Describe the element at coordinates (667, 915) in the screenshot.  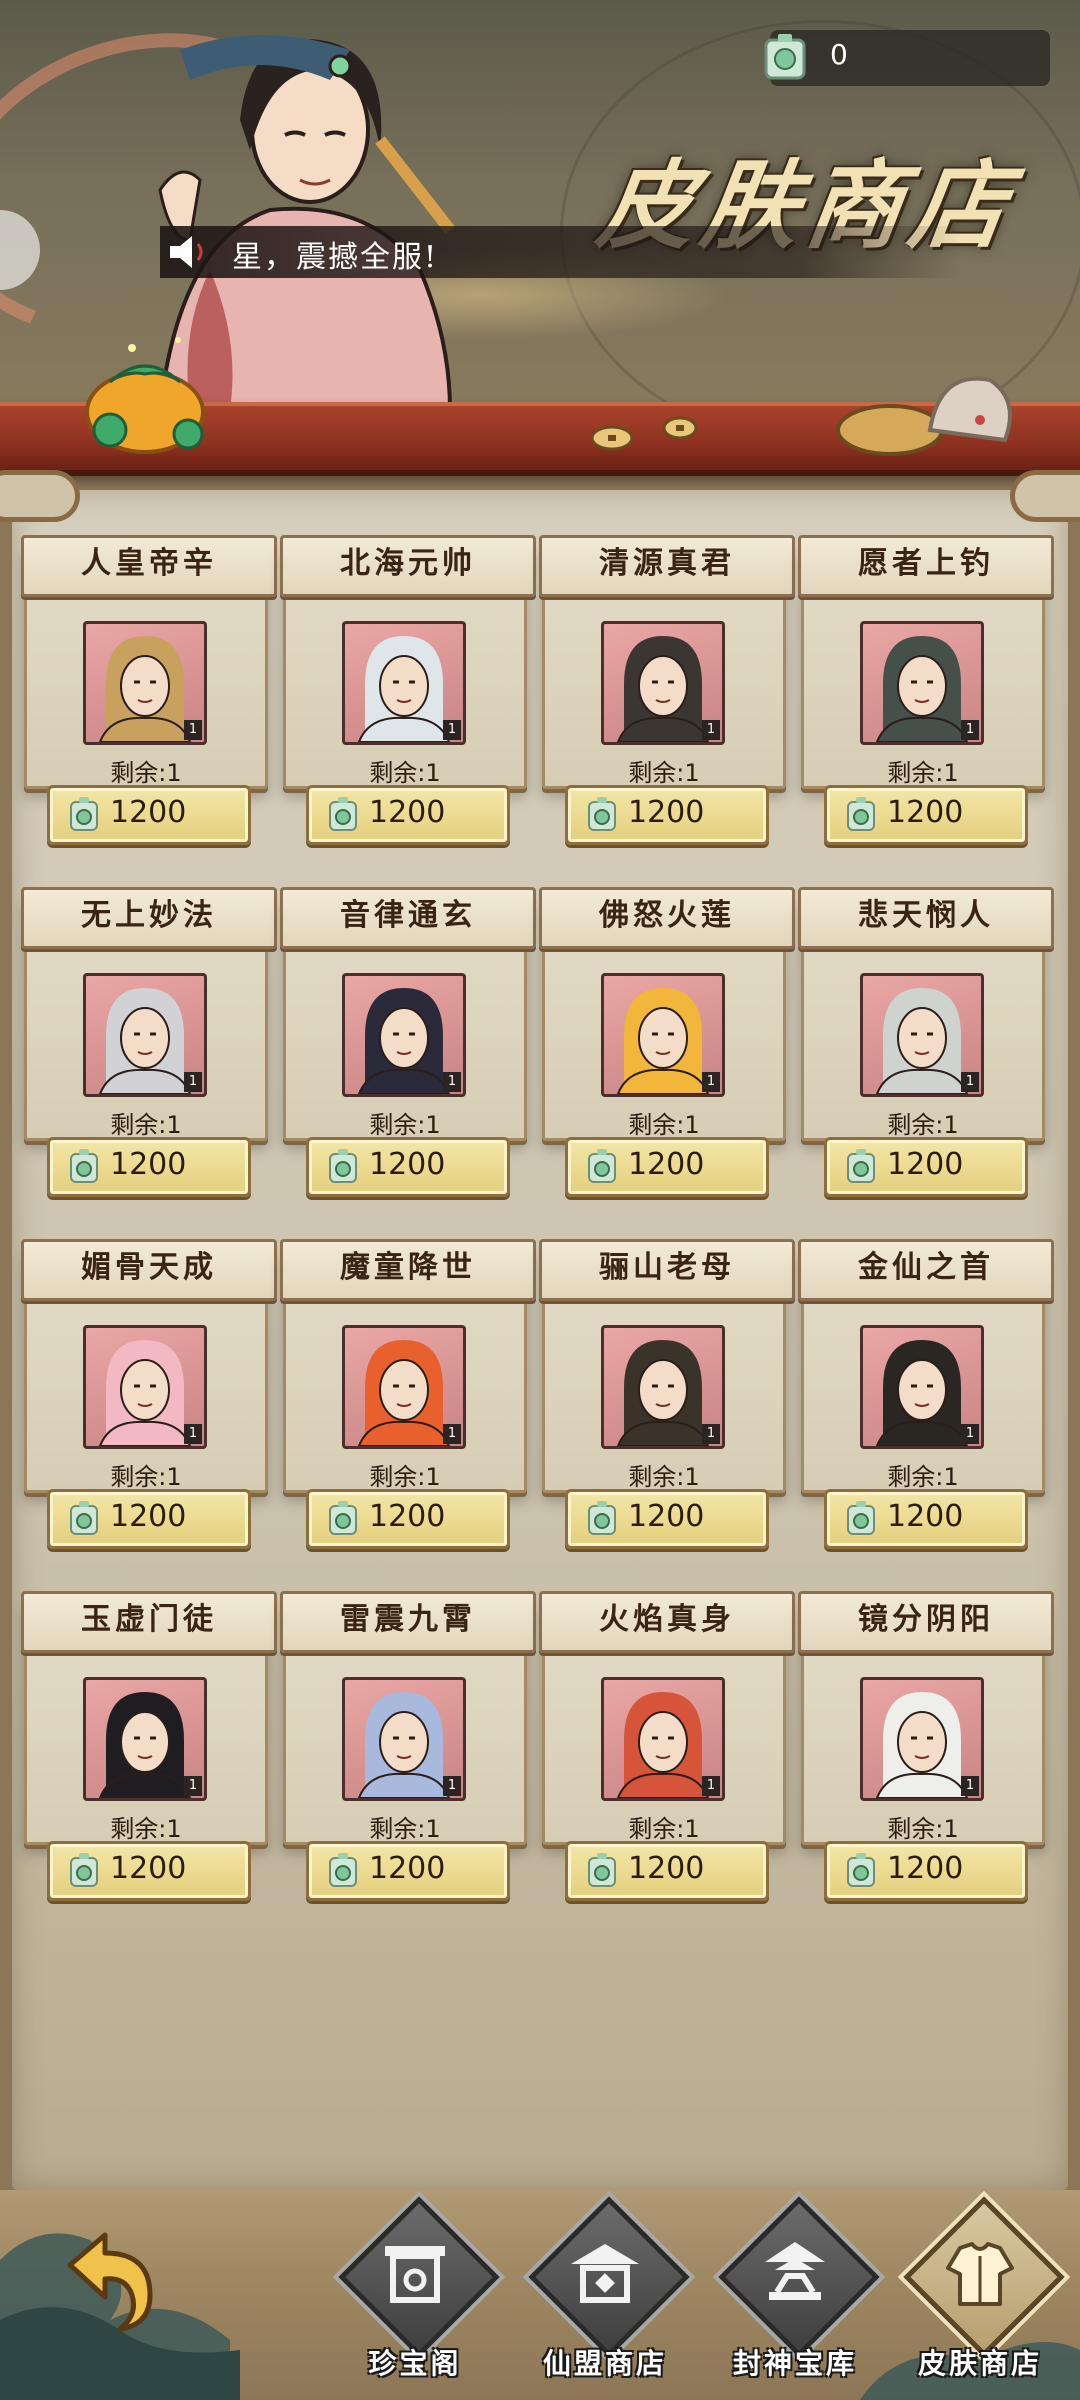
I see `skin-name: 佛怒火莲` at that location.